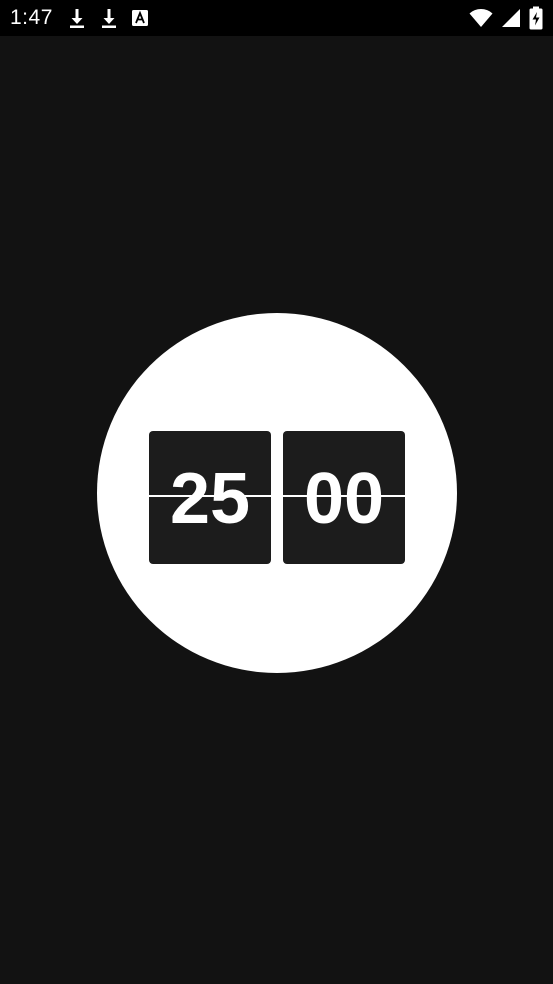 Image resolution: width=553 pixels, height=984 pixels. I want to click on cellular-signal-icon, so click(511, 18).